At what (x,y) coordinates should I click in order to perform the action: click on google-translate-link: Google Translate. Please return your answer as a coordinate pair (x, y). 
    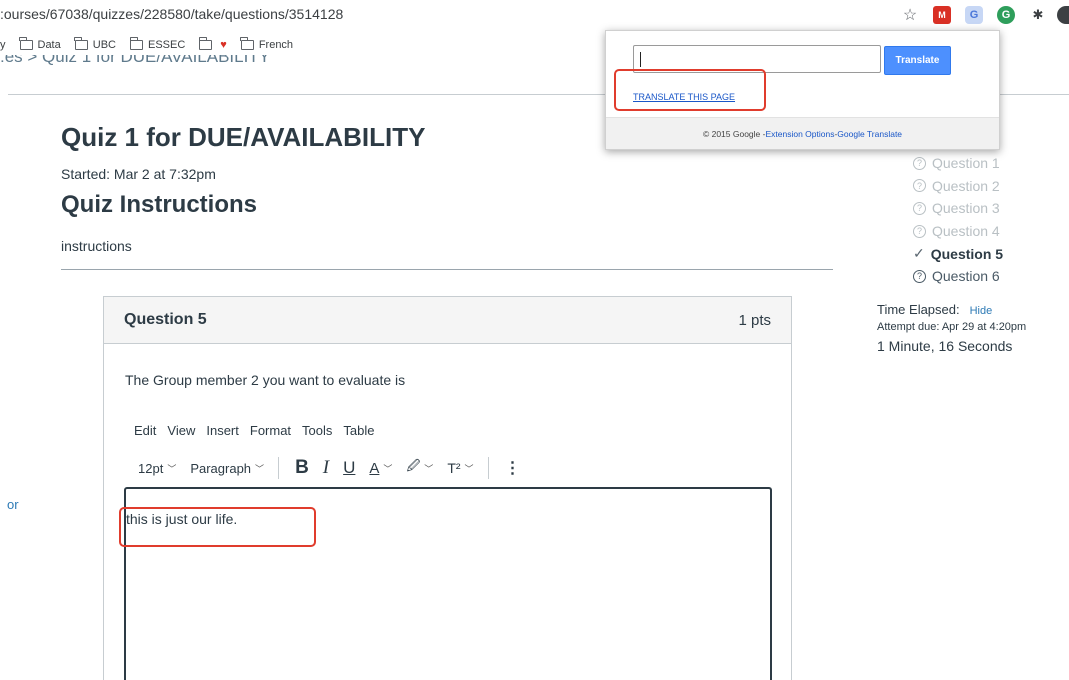
    Looking at the image, I should click on (869, 134).